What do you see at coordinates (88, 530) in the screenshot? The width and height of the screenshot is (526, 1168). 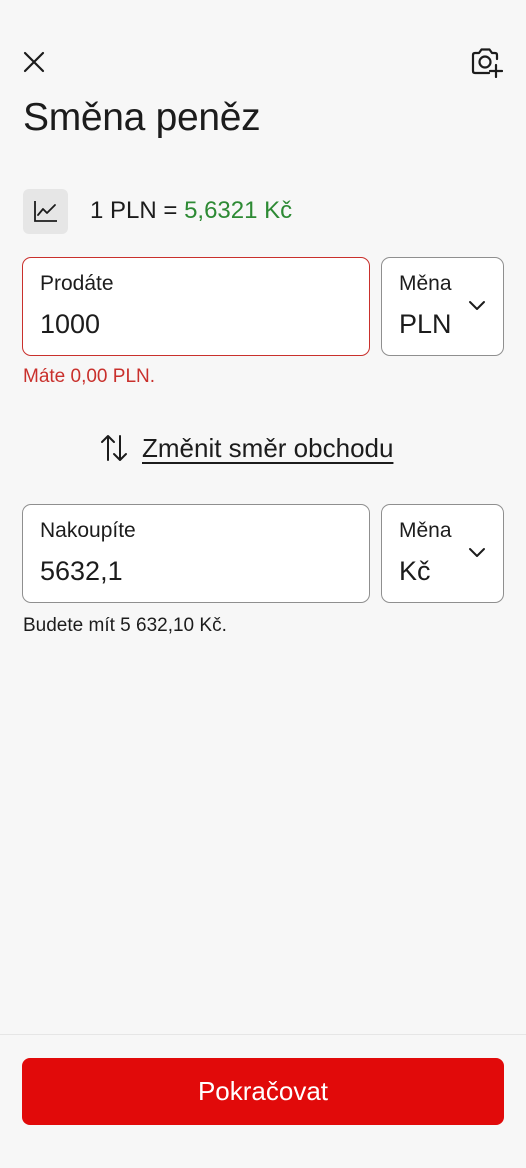 I see `buy-amount-label: Nakoupíte` at bounding box center [88, 530].